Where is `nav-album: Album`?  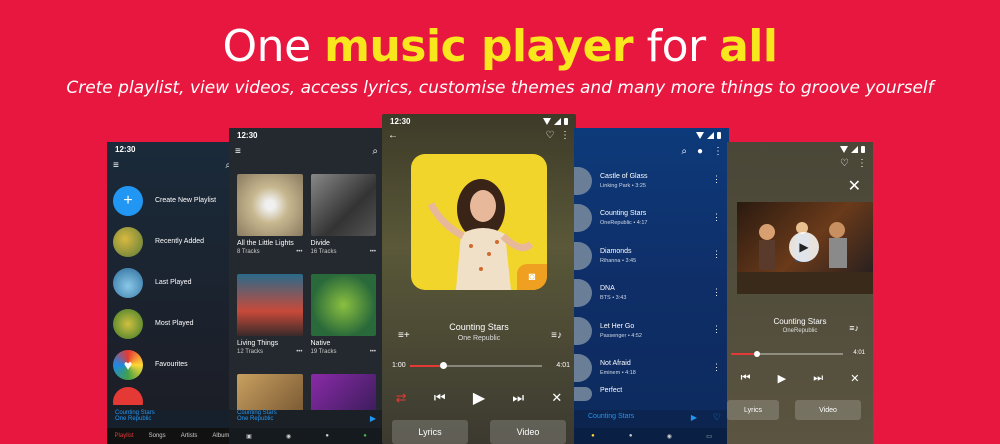
nav-album: Album is located at coordinates (220, 436).